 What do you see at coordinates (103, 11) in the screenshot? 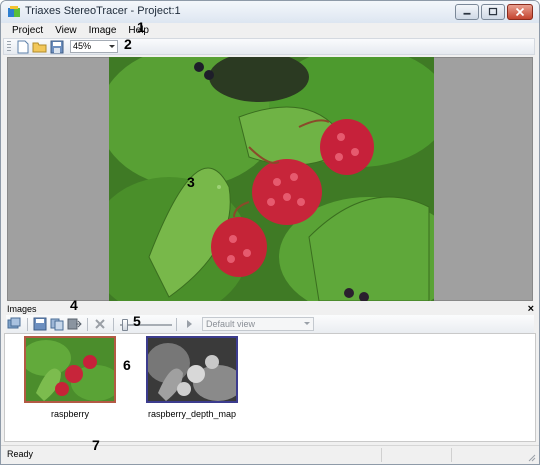
I see `window-title: Triaxes StereoTracer - Project:1` at bounding box center [103, 11].